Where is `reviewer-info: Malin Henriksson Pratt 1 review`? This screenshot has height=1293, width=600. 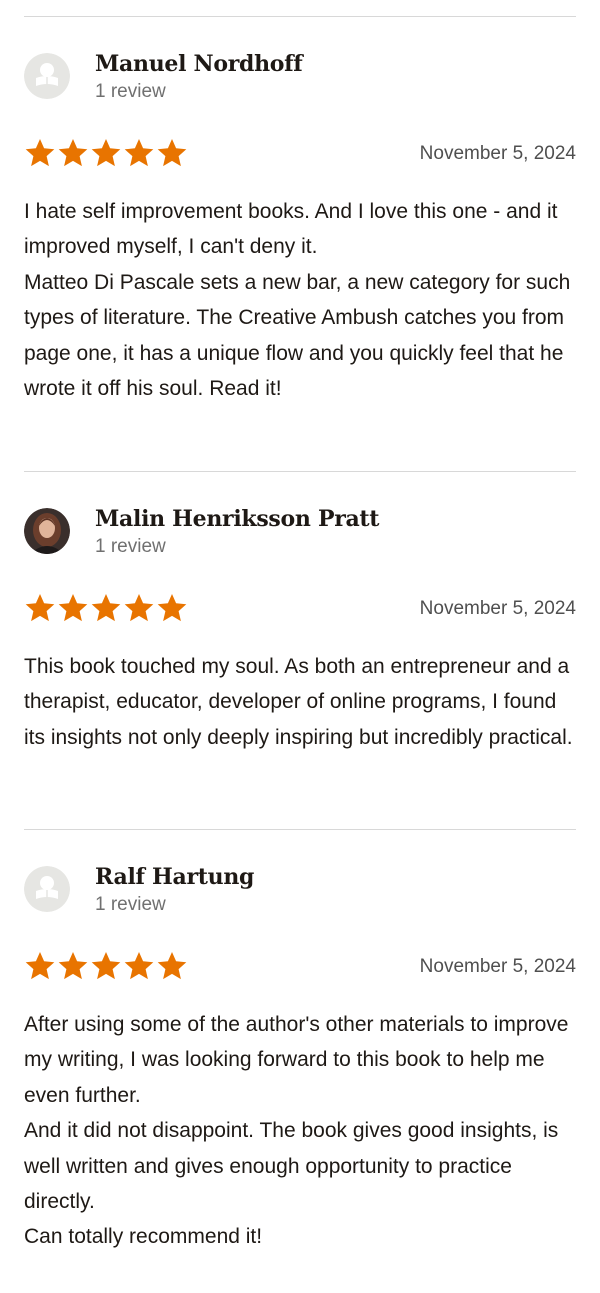 reviewer-info: Malin Henriksson Pratt 1 review is located at coordinates (300, 531).